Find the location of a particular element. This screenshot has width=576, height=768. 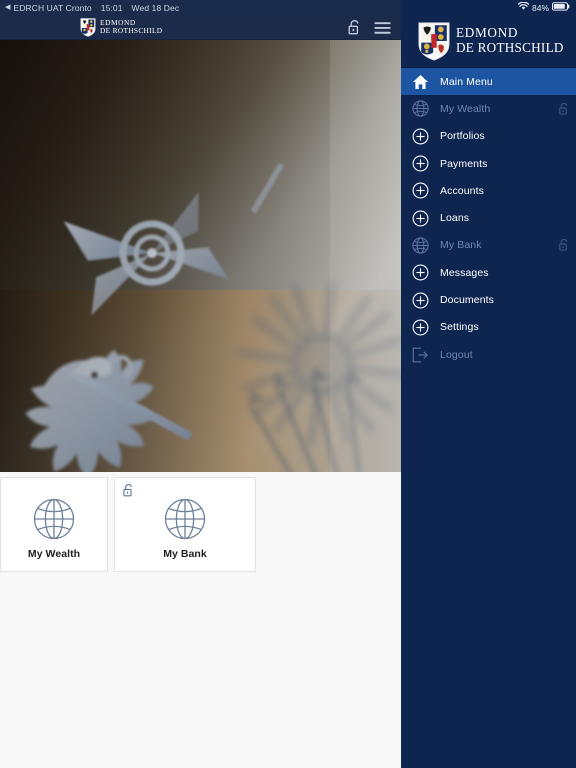

wifi-icon is located at coordinates (523, 7).